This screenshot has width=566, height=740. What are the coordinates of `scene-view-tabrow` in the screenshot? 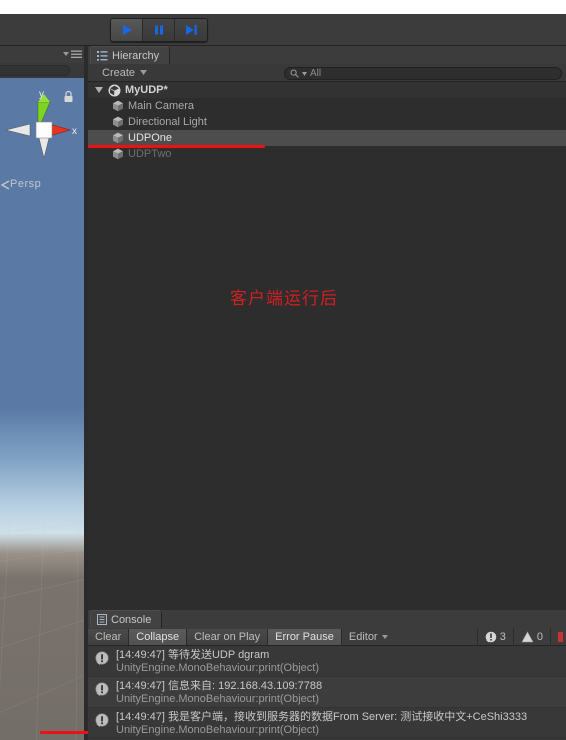 It's located at (44, 54).